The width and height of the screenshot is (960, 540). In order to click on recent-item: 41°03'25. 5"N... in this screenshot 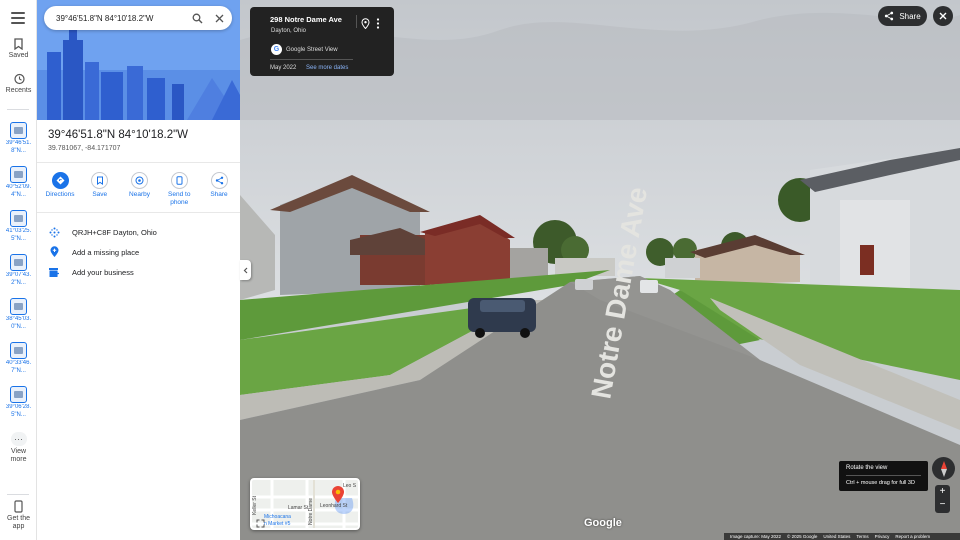, I will do `click(18, 226)`.